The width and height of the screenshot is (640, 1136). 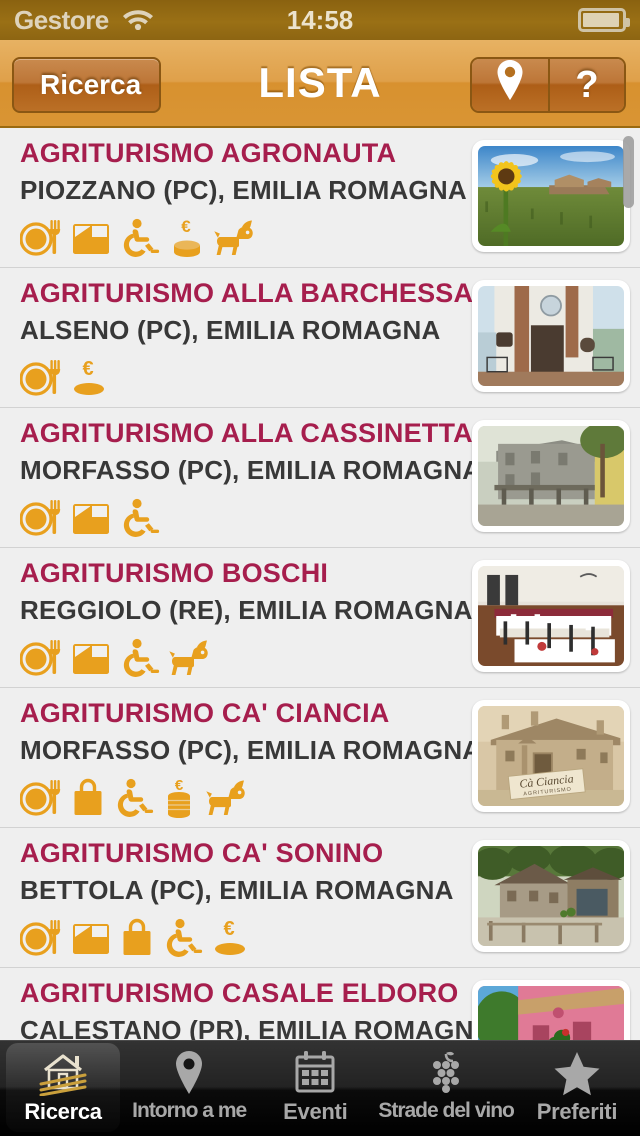 What do you see at coordinates (243, 190) in the screenshot?
I see `list-item-location: PIOZZANO (PC), EMILIA ROMAGNA` at bounding box center [243, 190].